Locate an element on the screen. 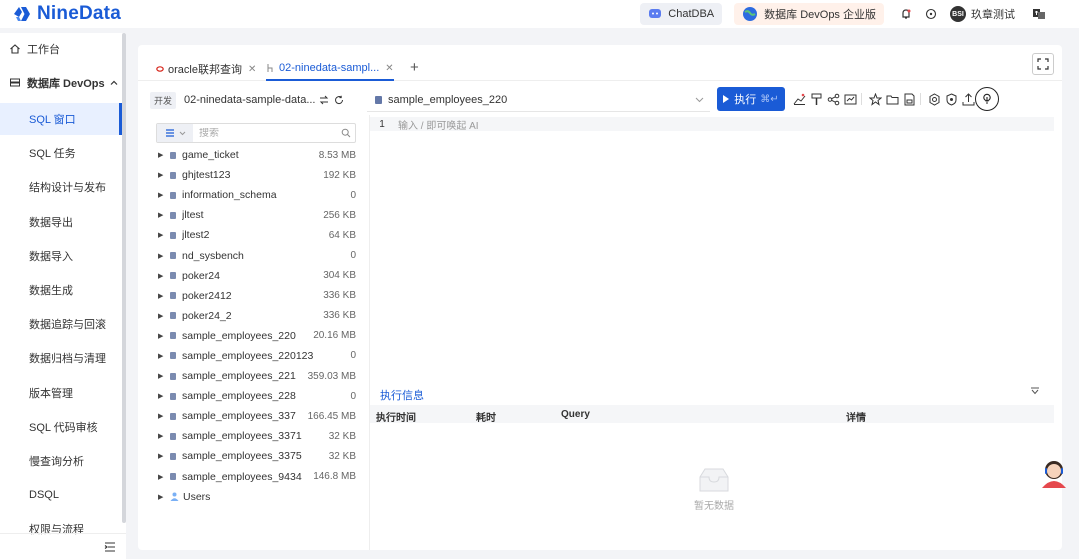 The image size is (1079, 559). devops-edition-button: 数据库 DevOps 企业版 is located at coordinates (809, 14).